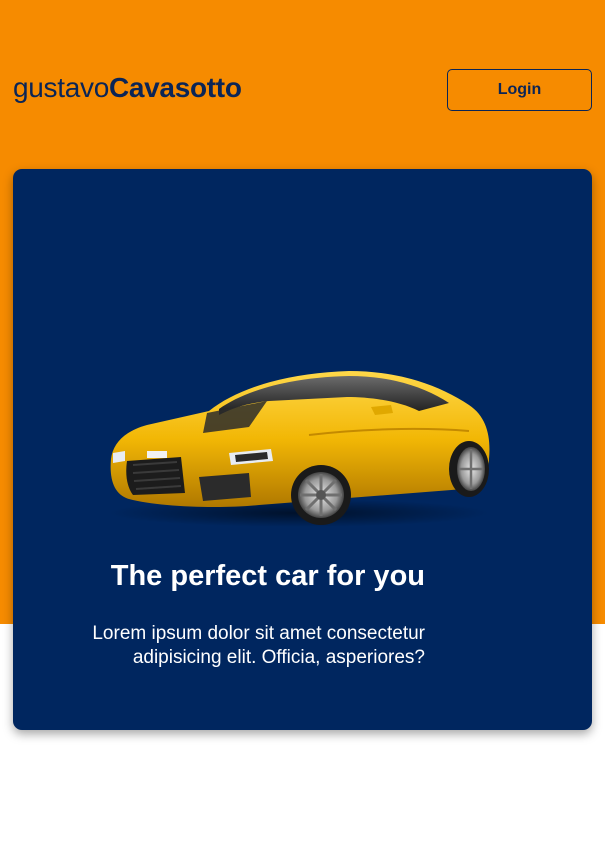 The height and width of the screenshot is (854, 605). I want to click on brand-logo-bold: Cavasotto, so click(175, 87).